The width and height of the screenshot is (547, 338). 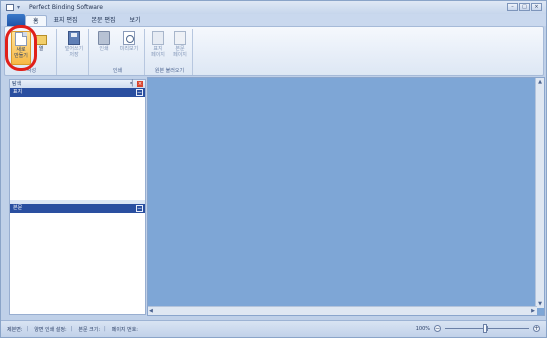 I want to click on tab-view: 보기, so click(x=135, y=20).